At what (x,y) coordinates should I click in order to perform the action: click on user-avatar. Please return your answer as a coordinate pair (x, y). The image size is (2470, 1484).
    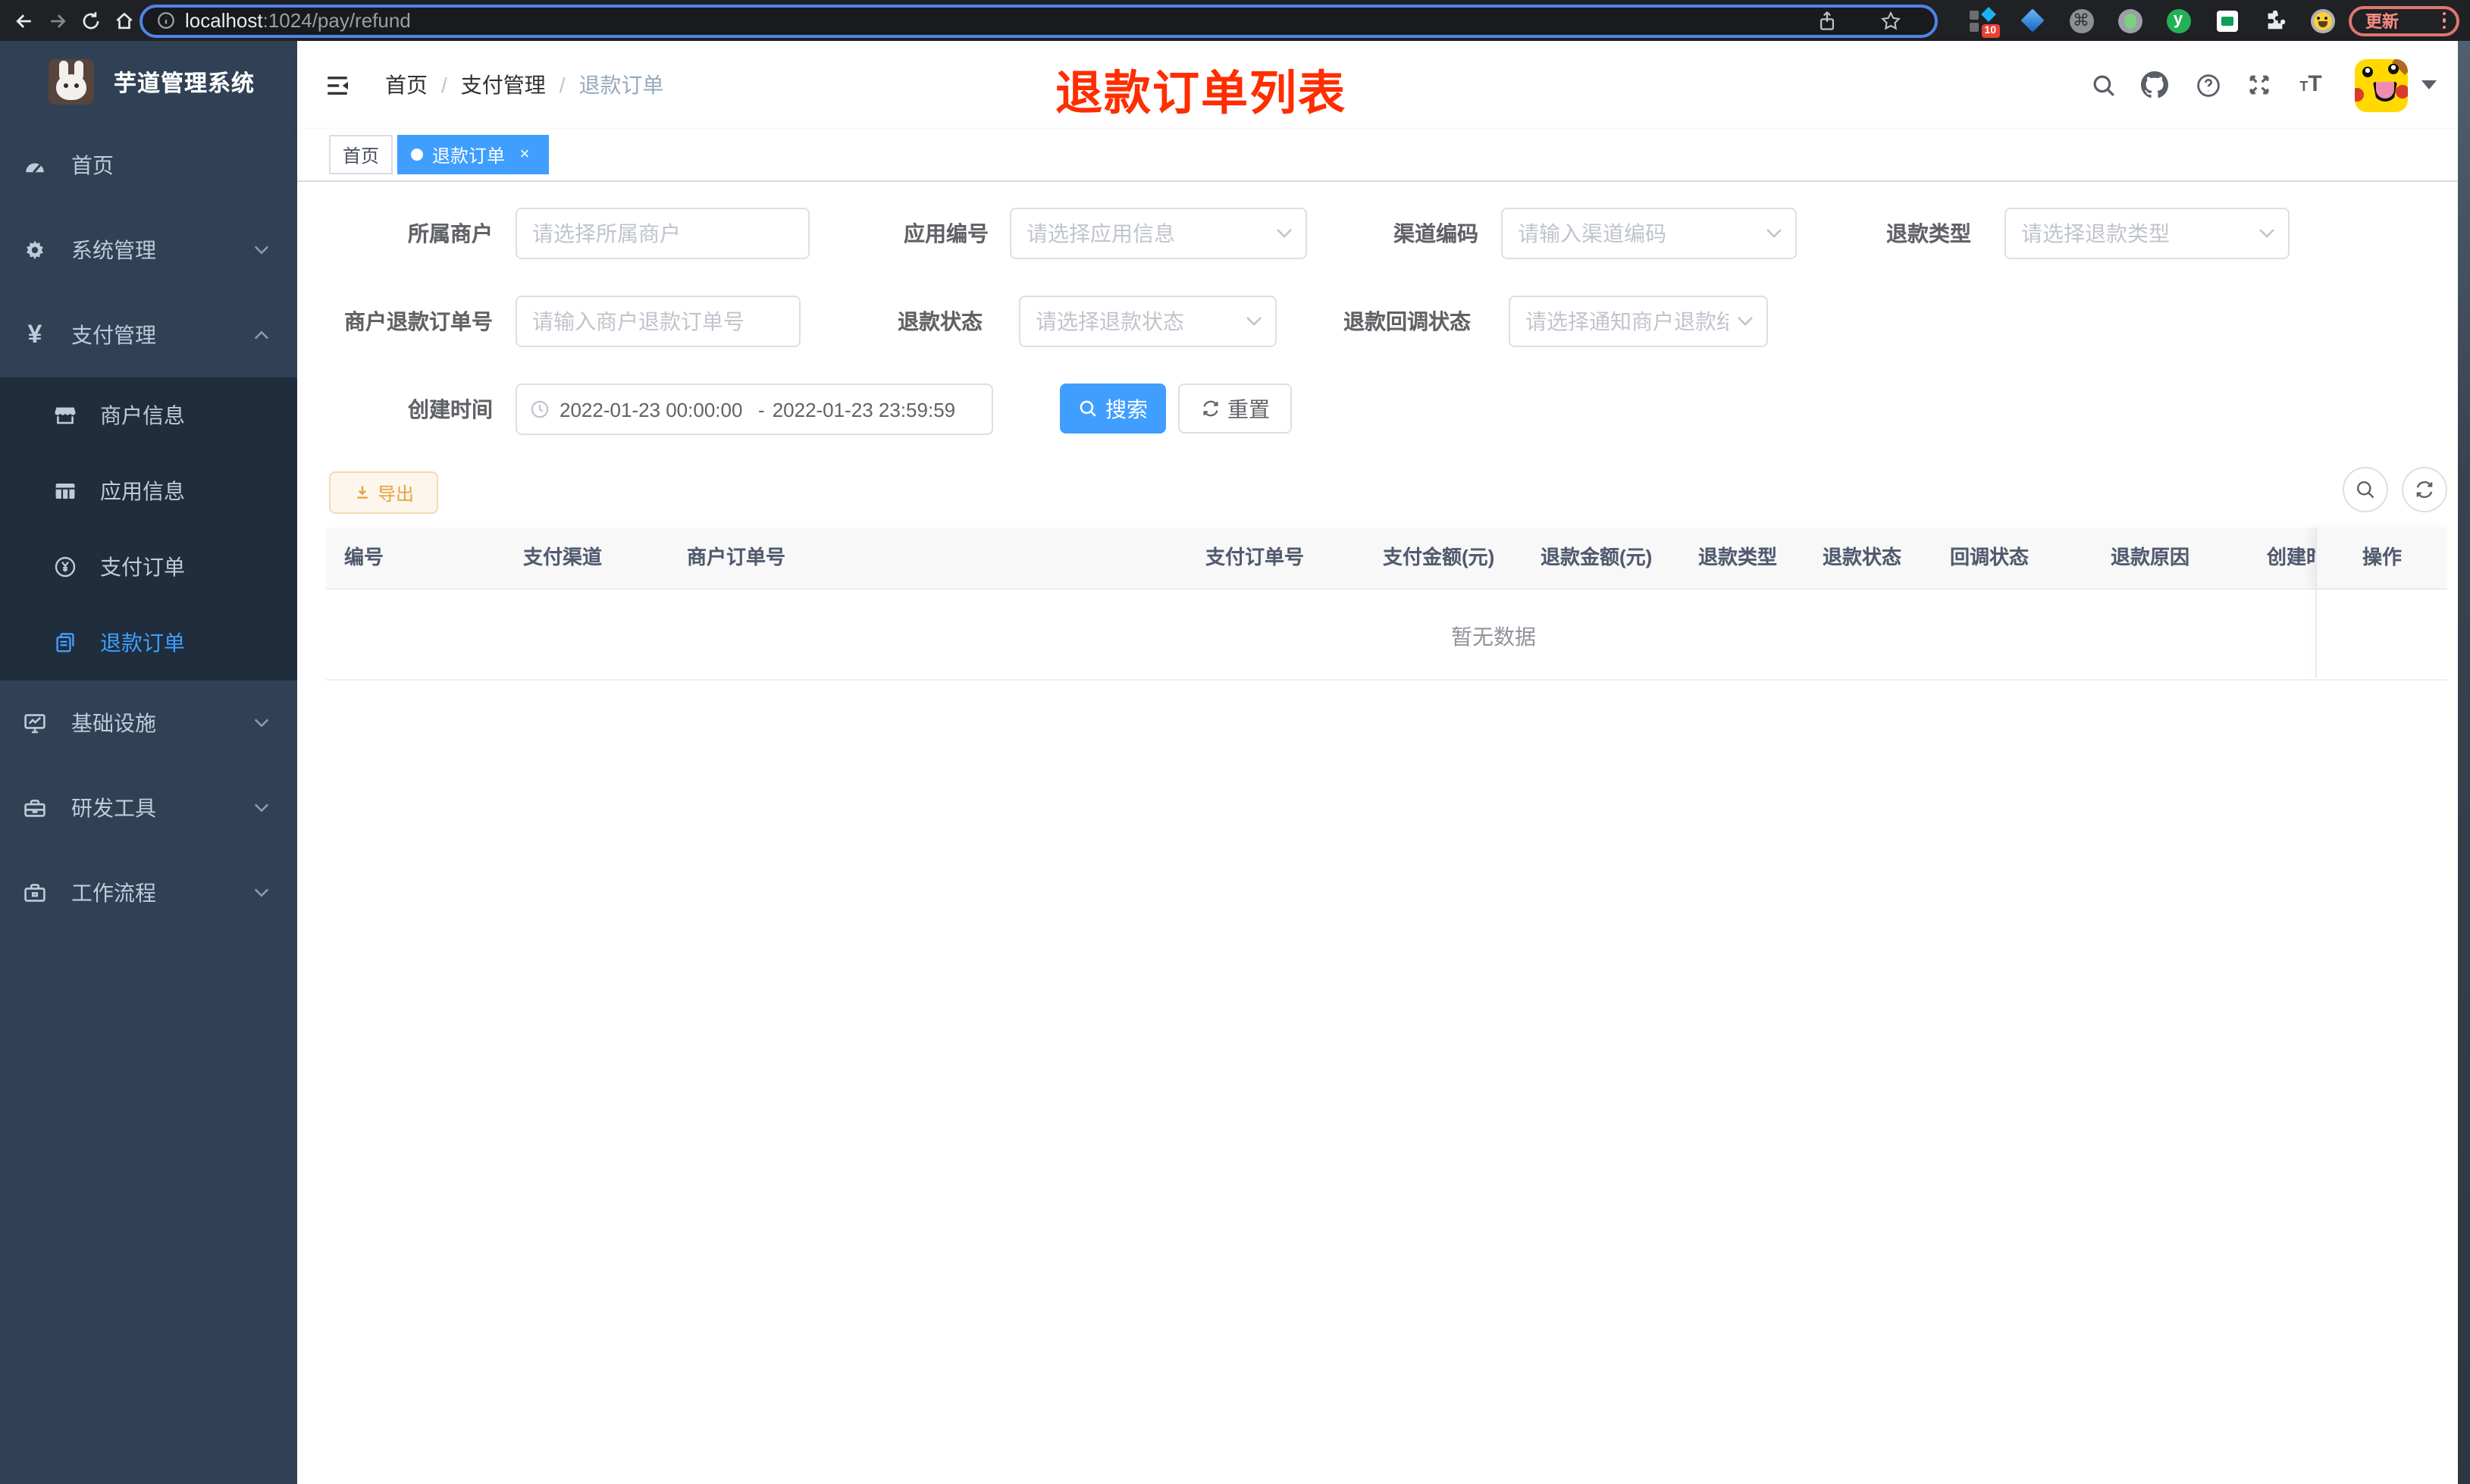
    Looking at the image, I should click on (2381, 85).